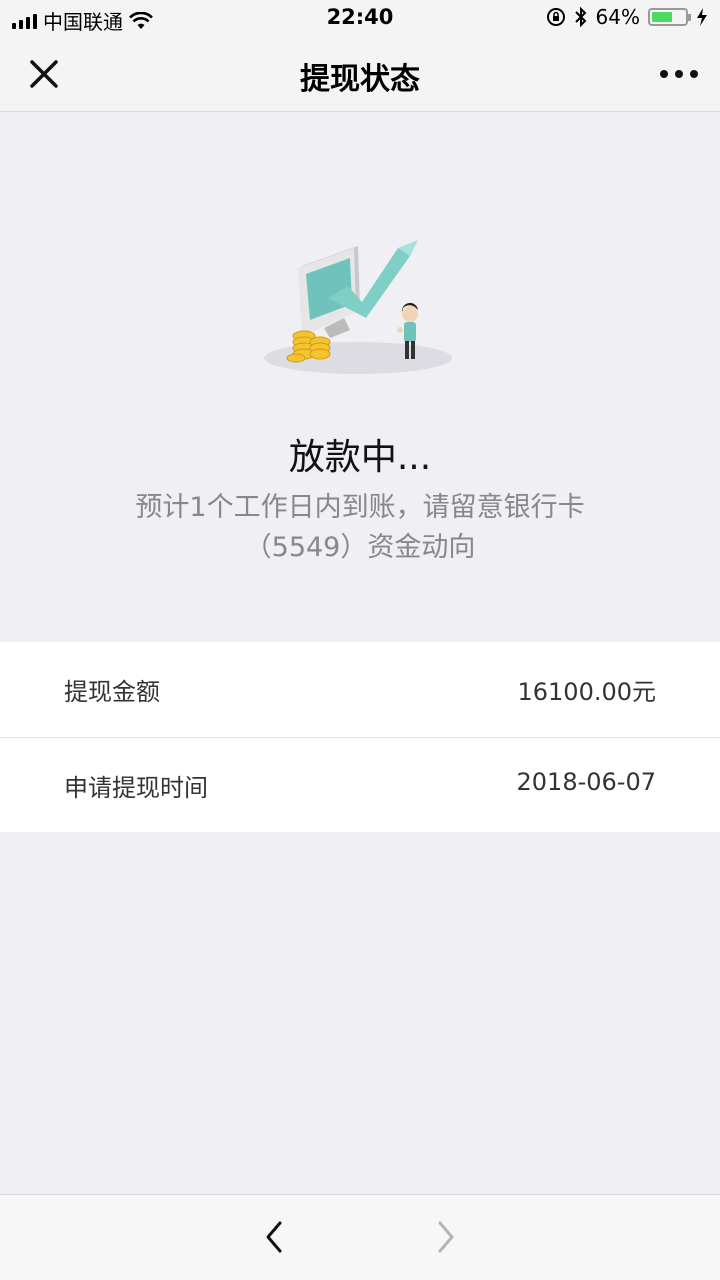  Describe the element at coordinates (662, 17) in the screenshot. I see `battery-level` at that location.